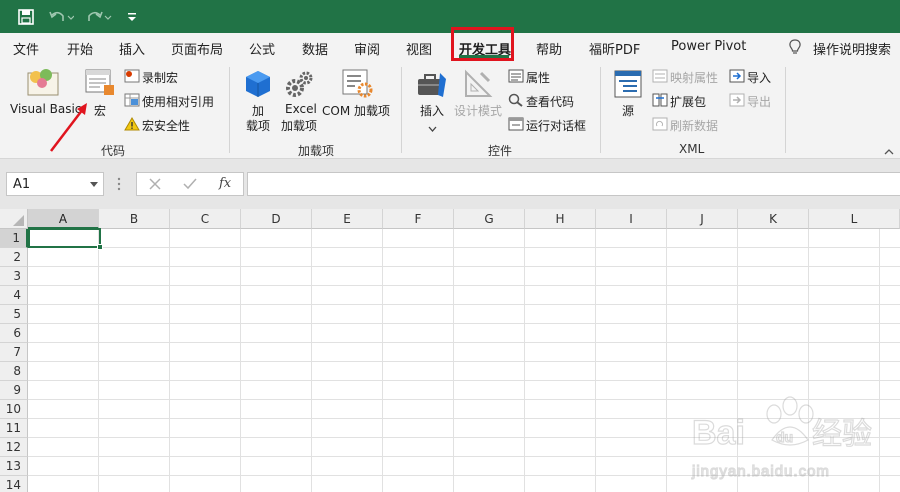 This screenshot has width=900, height=492. I want to click on annotation-arrow, so click(68, 127).